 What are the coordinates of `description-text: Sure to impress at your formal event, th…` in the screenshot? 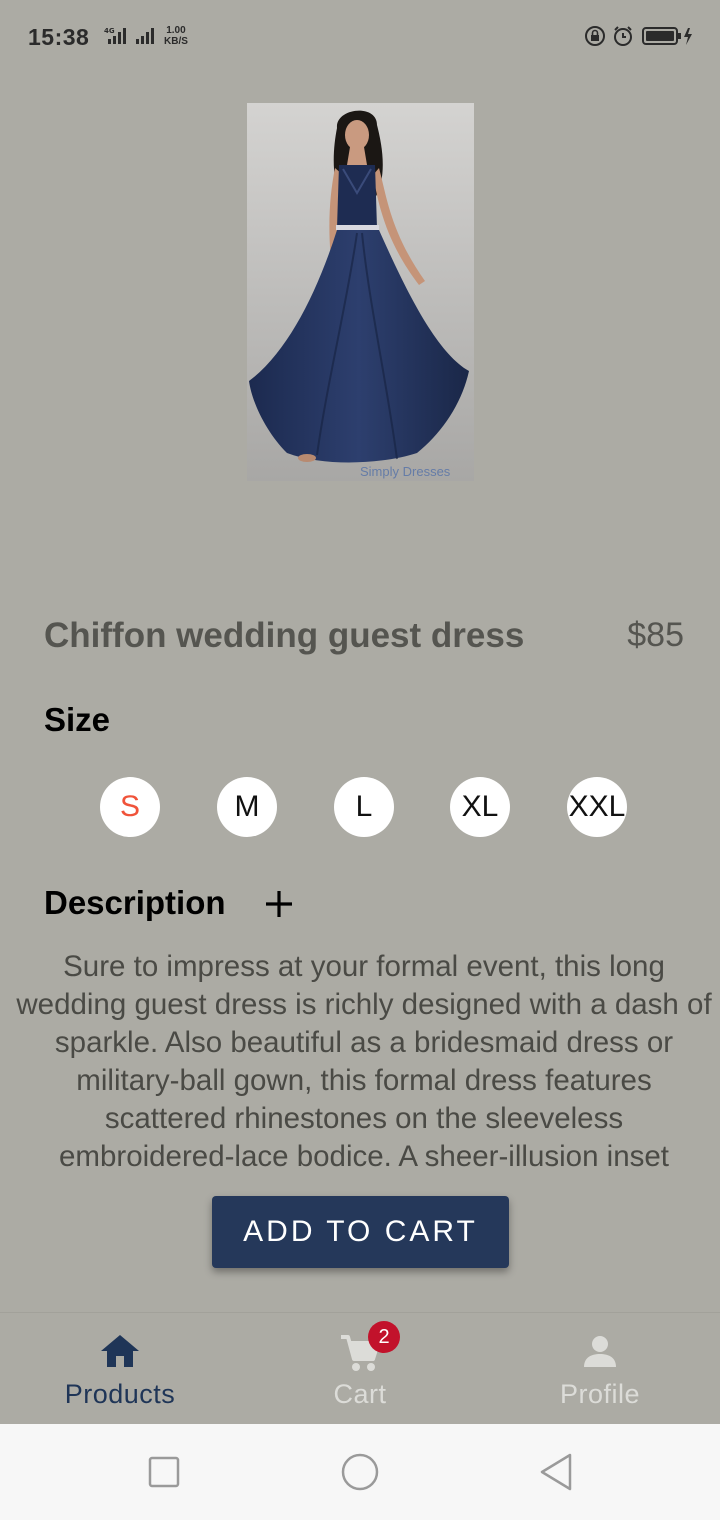 It's located at (364, 1061).